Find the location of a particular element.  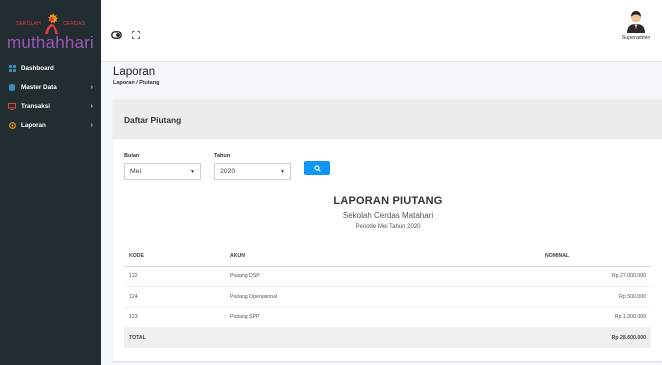

sidebar-item-label: Transaksi is located at coordinates (36, 106).